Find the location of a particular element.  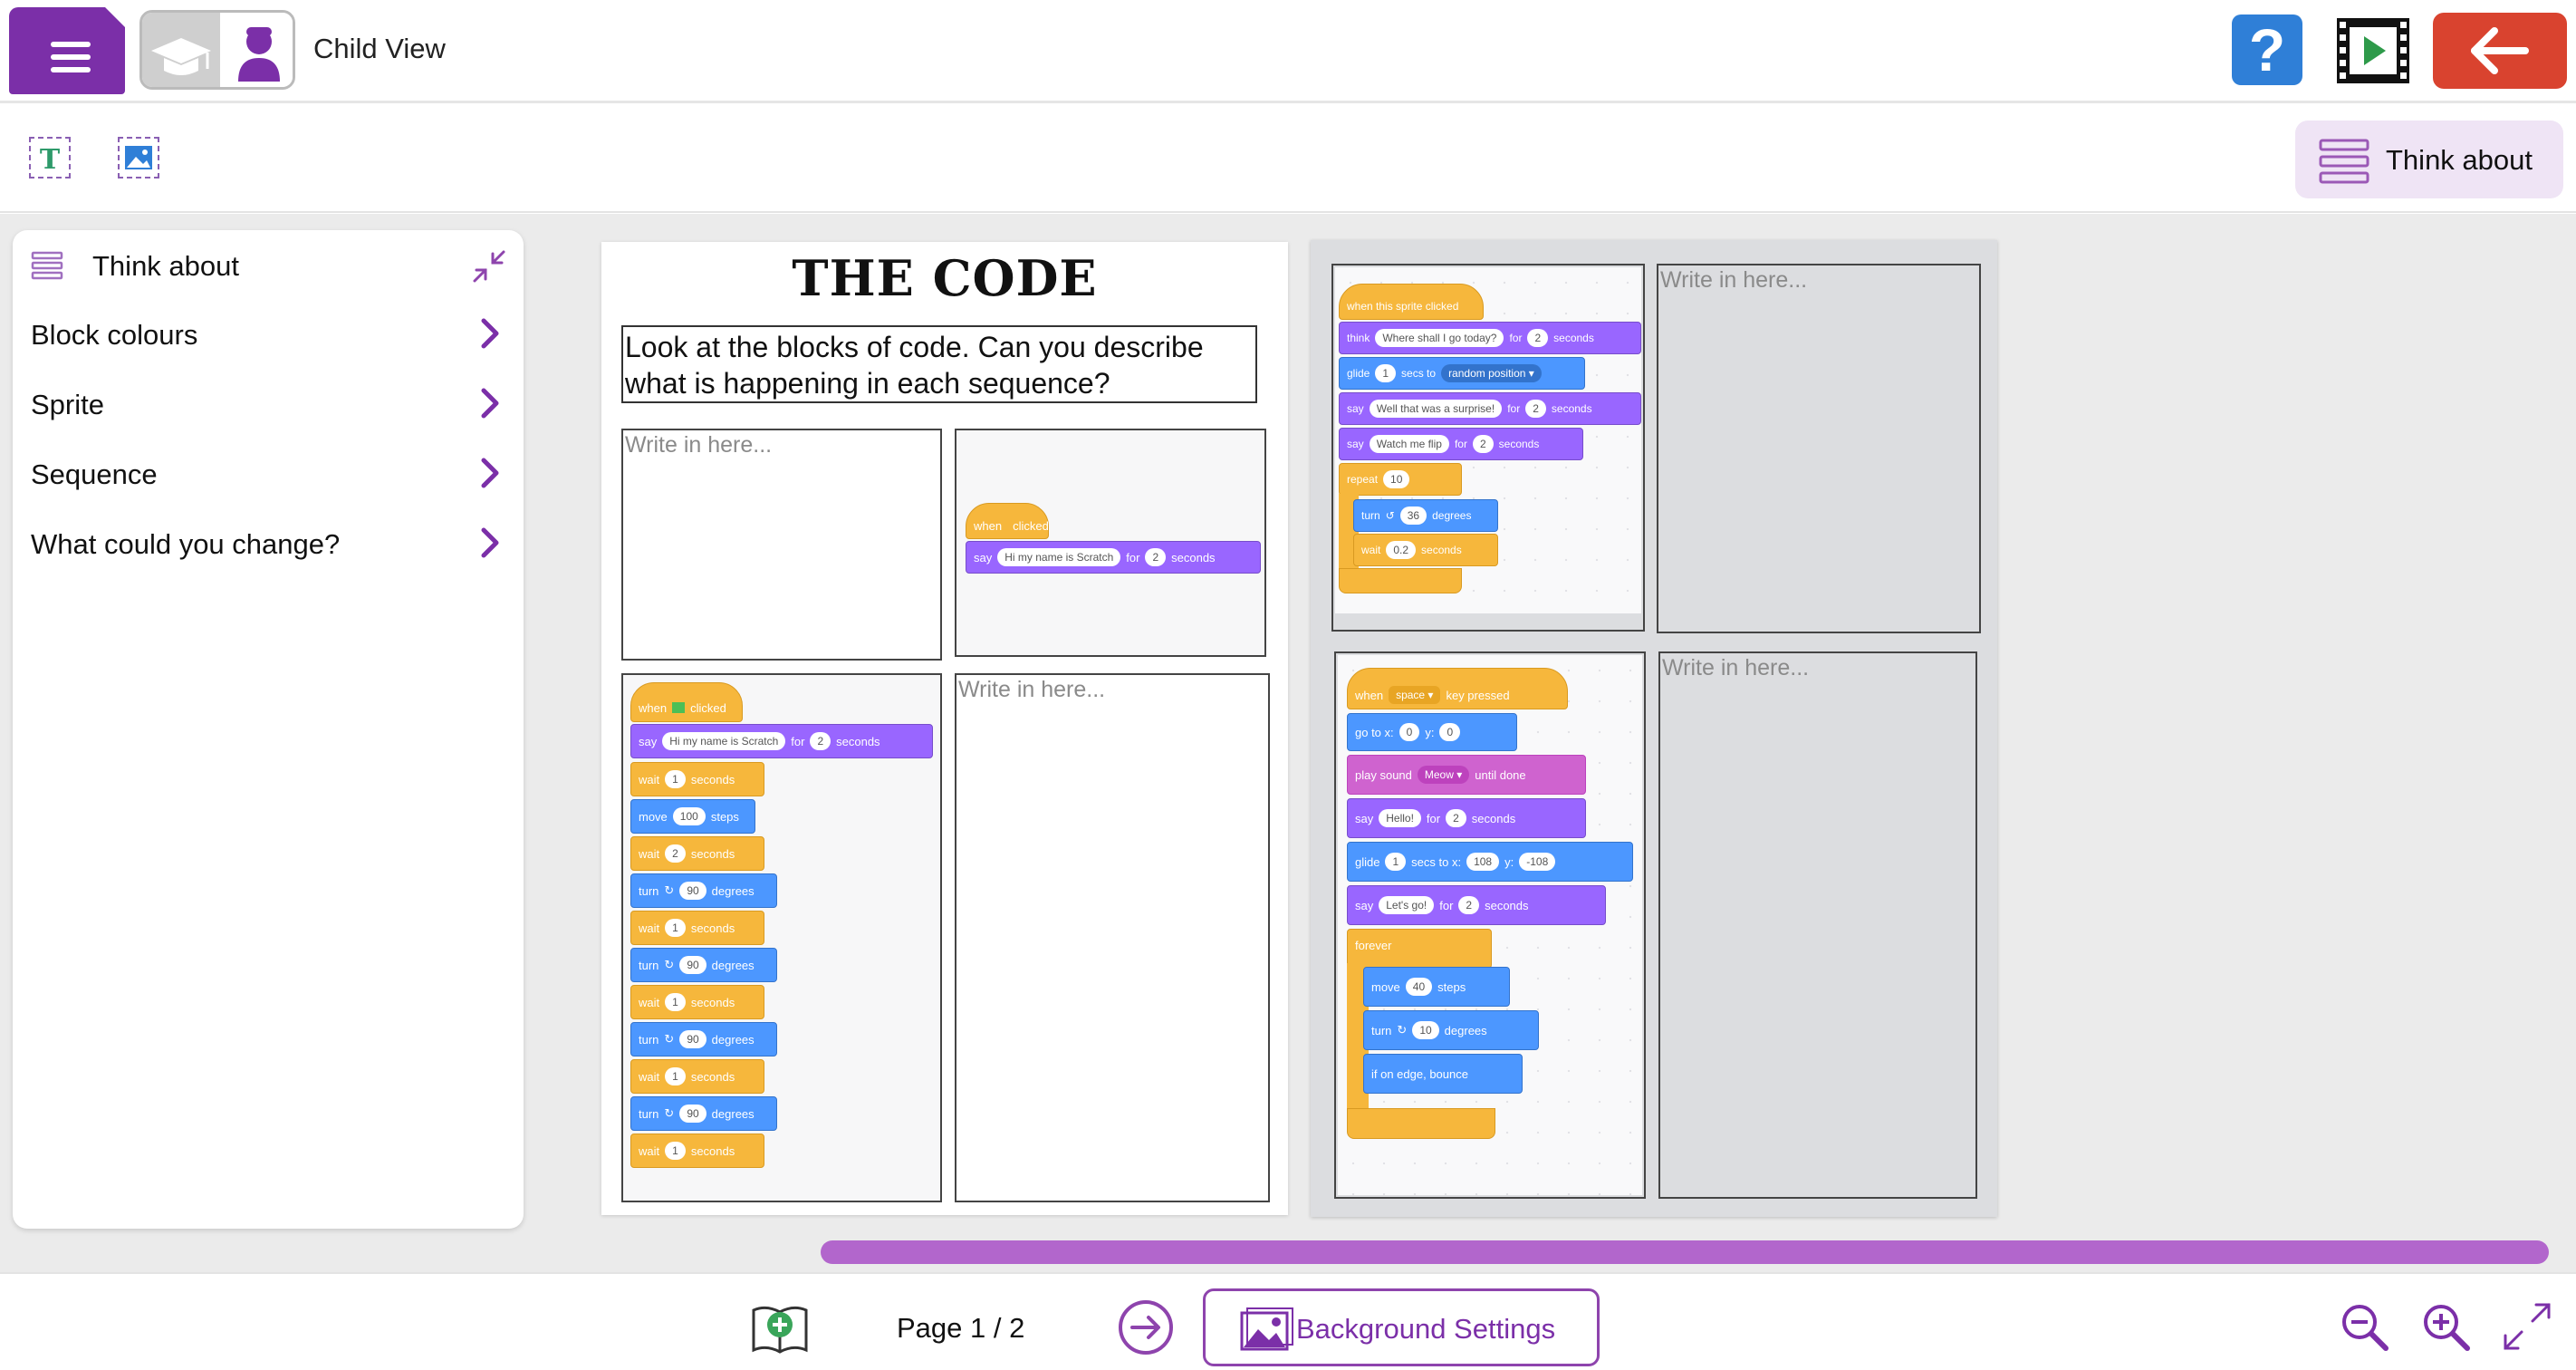

block-glide-xy: glide 1 secs to x: 108 y: -108 is located at coordinates (1490, 862).